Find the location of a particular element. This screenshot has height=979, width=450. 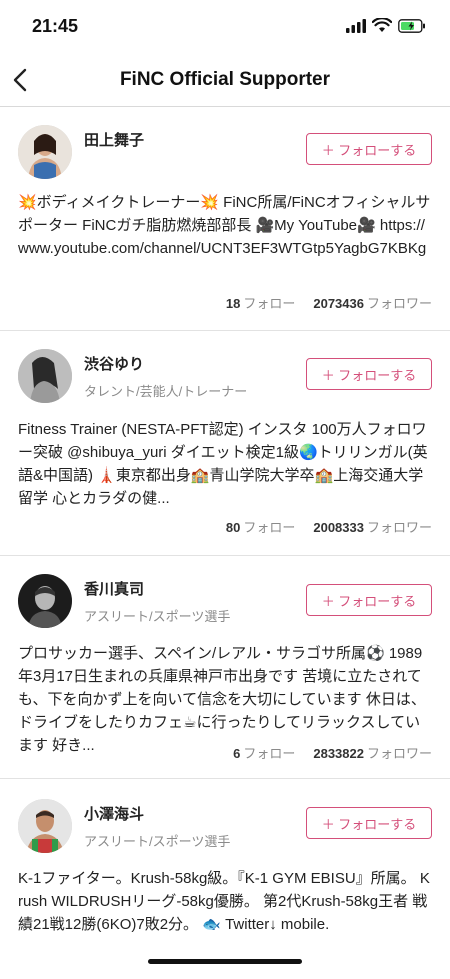

user-name: 田上舞子 is located at coordinates (114, 139).